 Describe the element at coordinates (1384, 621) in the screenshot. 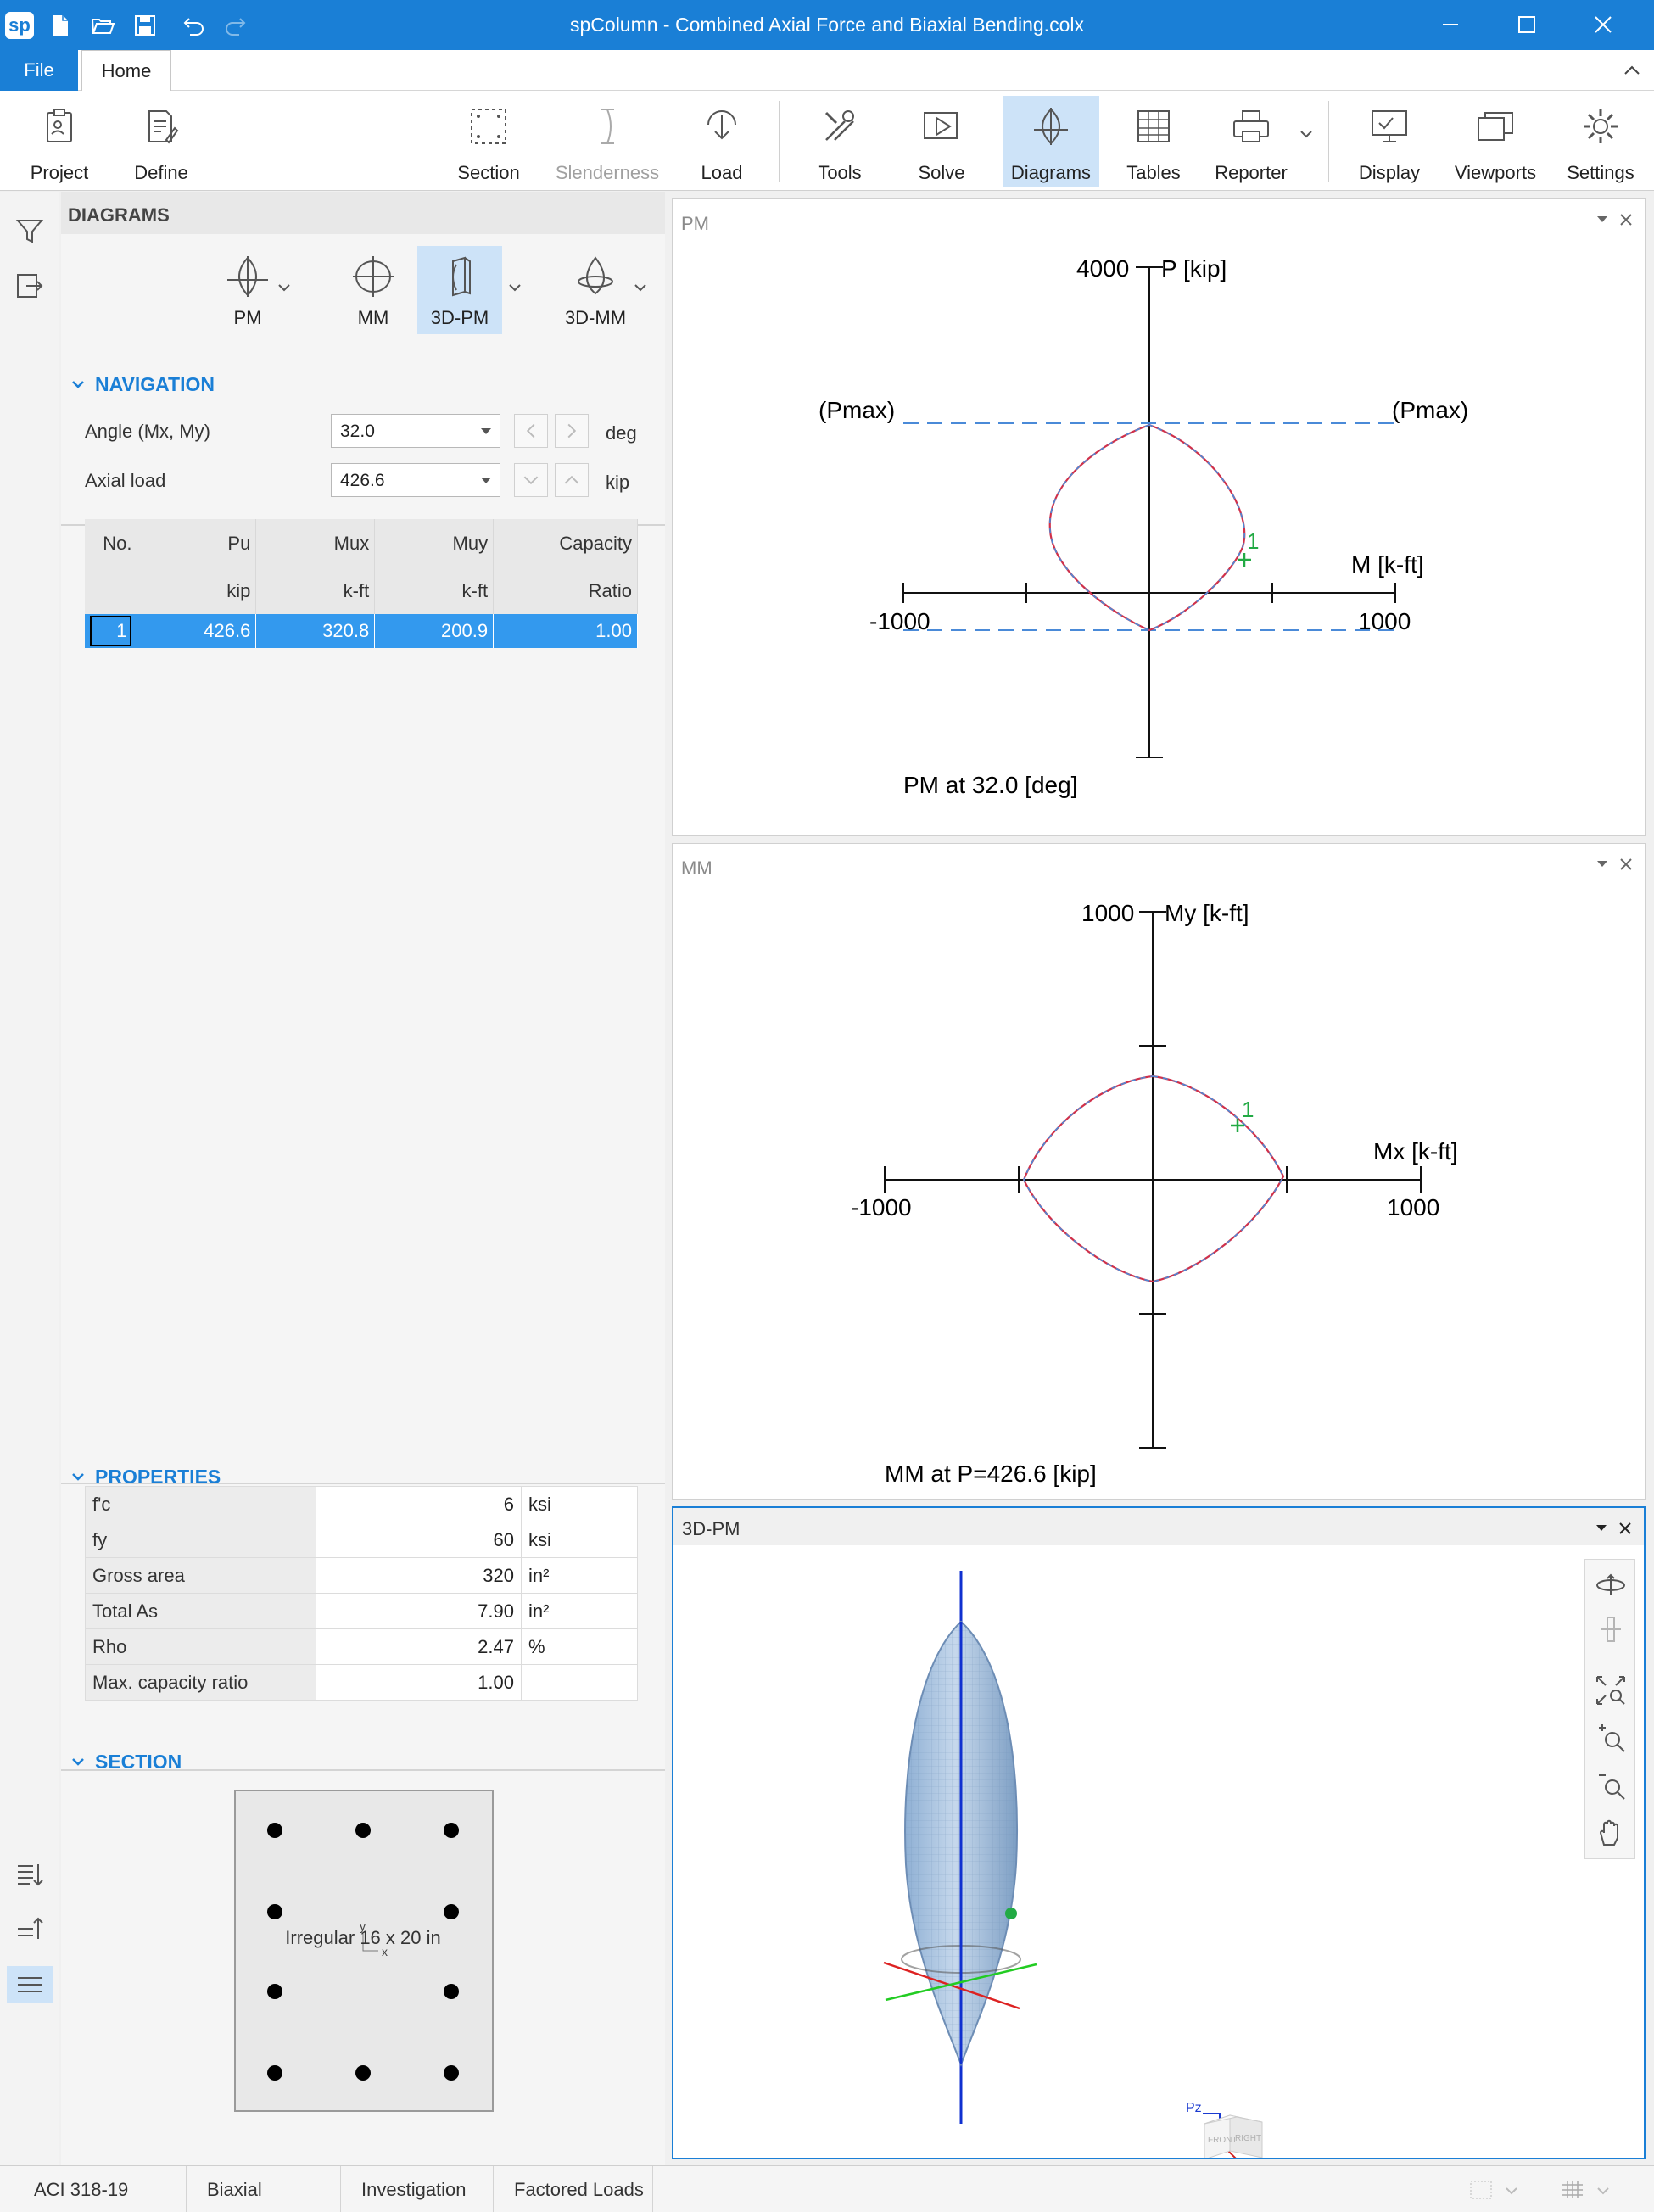

I see `pm-x-max-label: 1000` at that location.